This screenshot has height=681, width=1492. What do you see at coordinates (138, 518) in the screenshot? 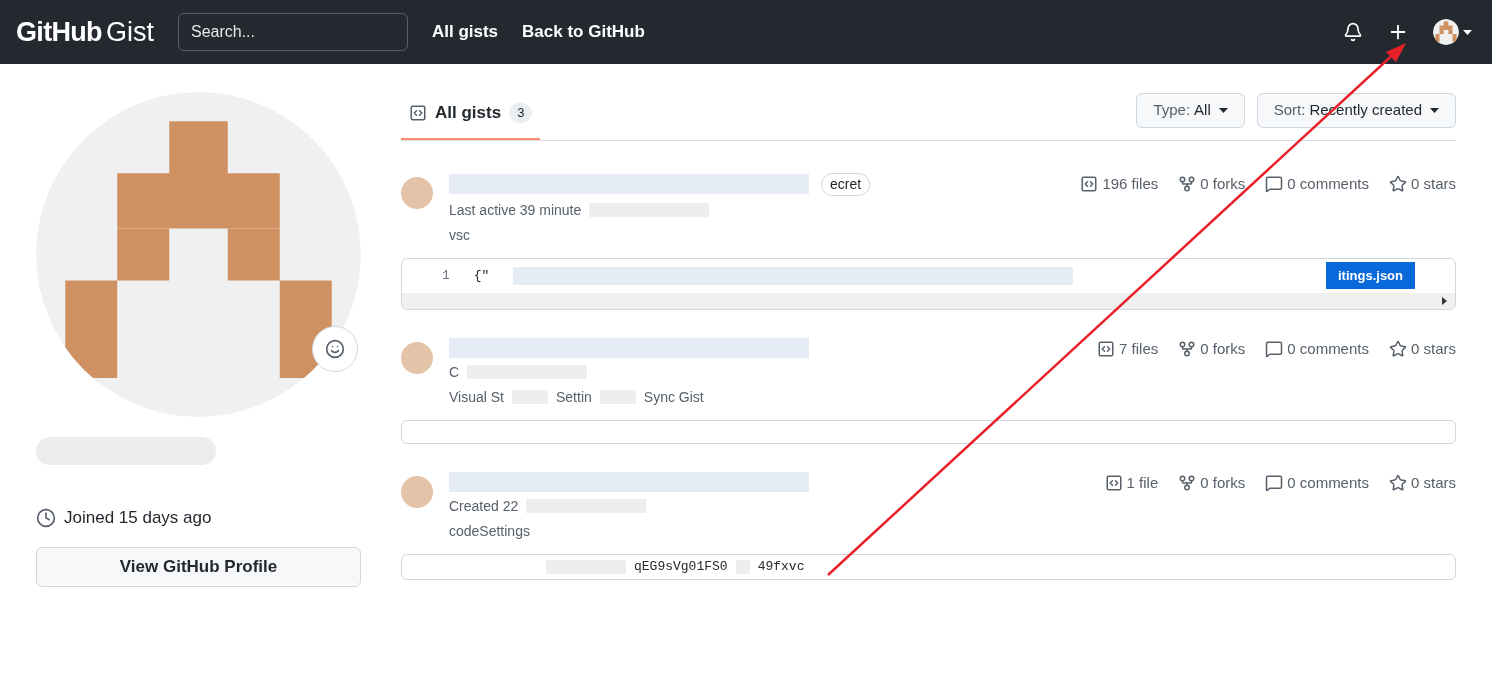
I see `joined-text: Joined 15 days ago` at bounding box center [138, 518].